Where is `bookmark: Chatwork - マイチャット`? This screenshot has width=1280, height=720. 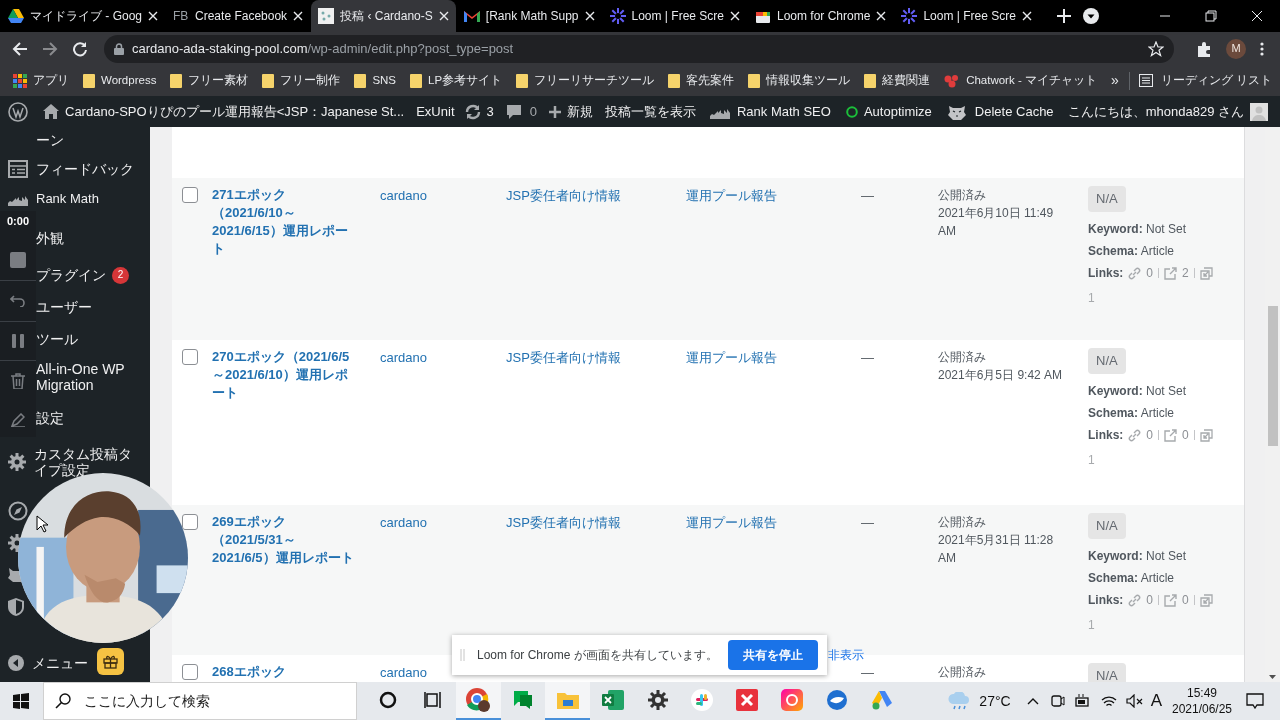 bookmark: Chatwork - マイチャット is located at coordinates (1020, 80).